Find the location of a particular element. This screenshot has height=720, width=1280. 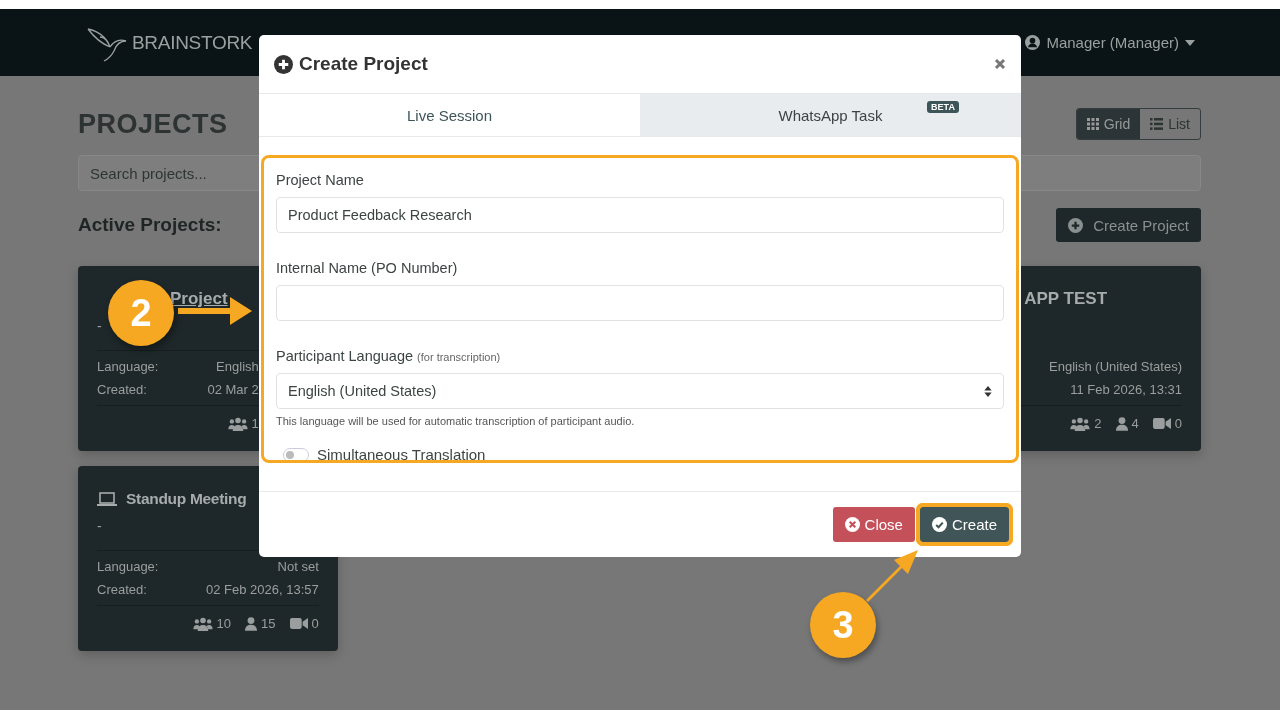

caret-icon is located at coordinates (1190, 42).